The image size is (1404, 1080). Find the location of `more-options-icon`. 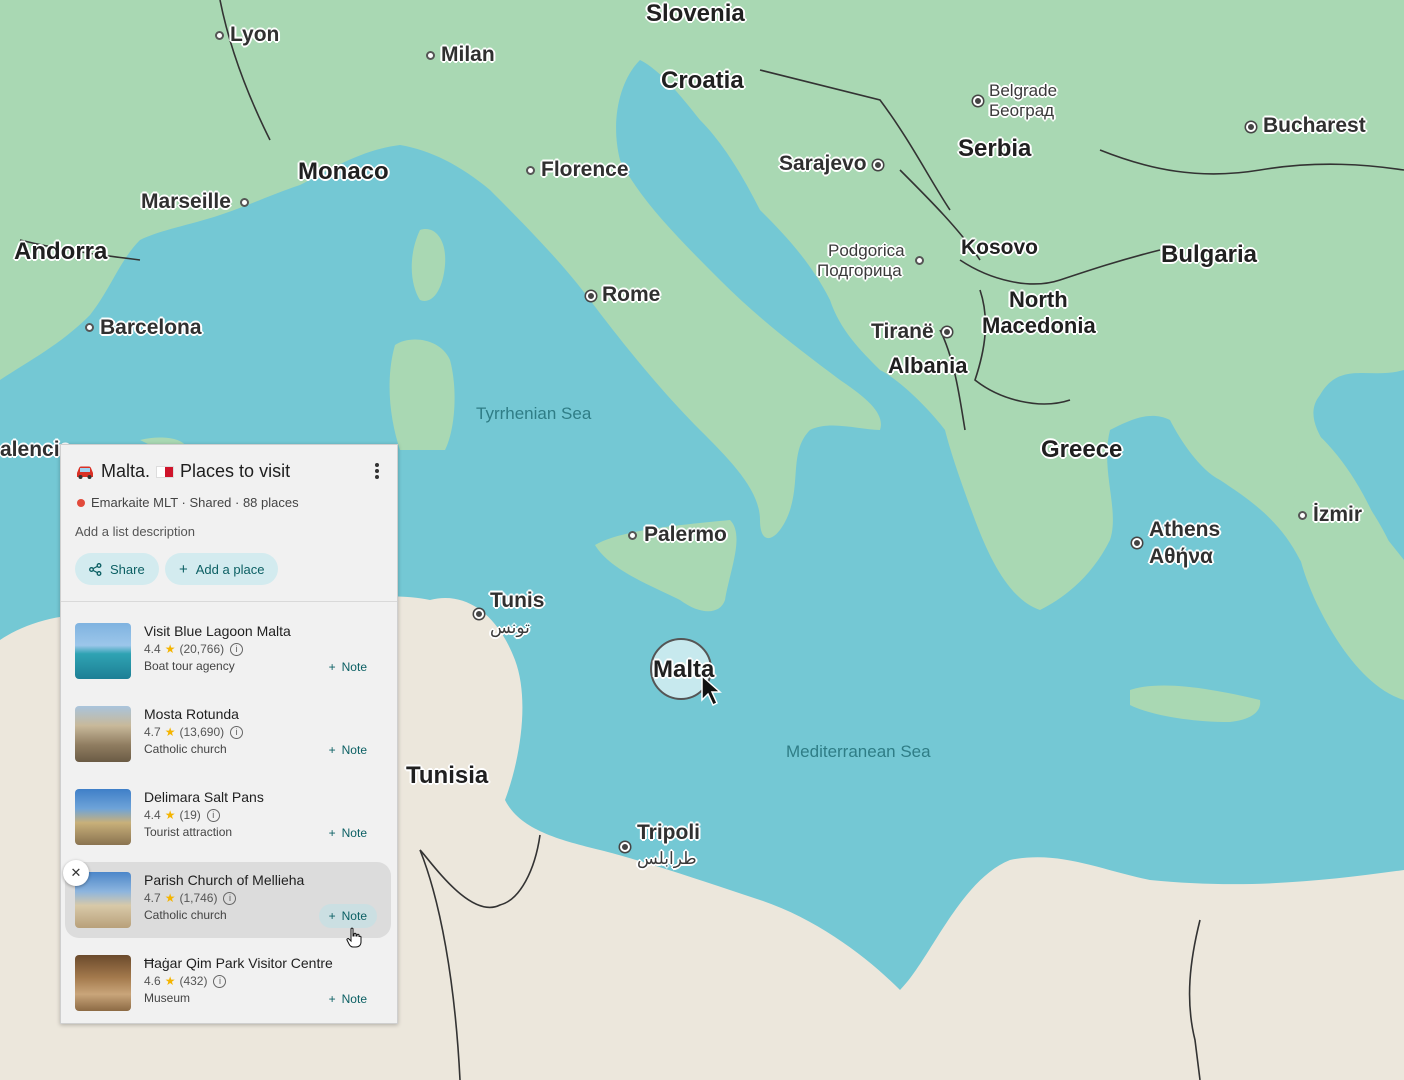

more-options-icon is located at coordinates (377, 471).